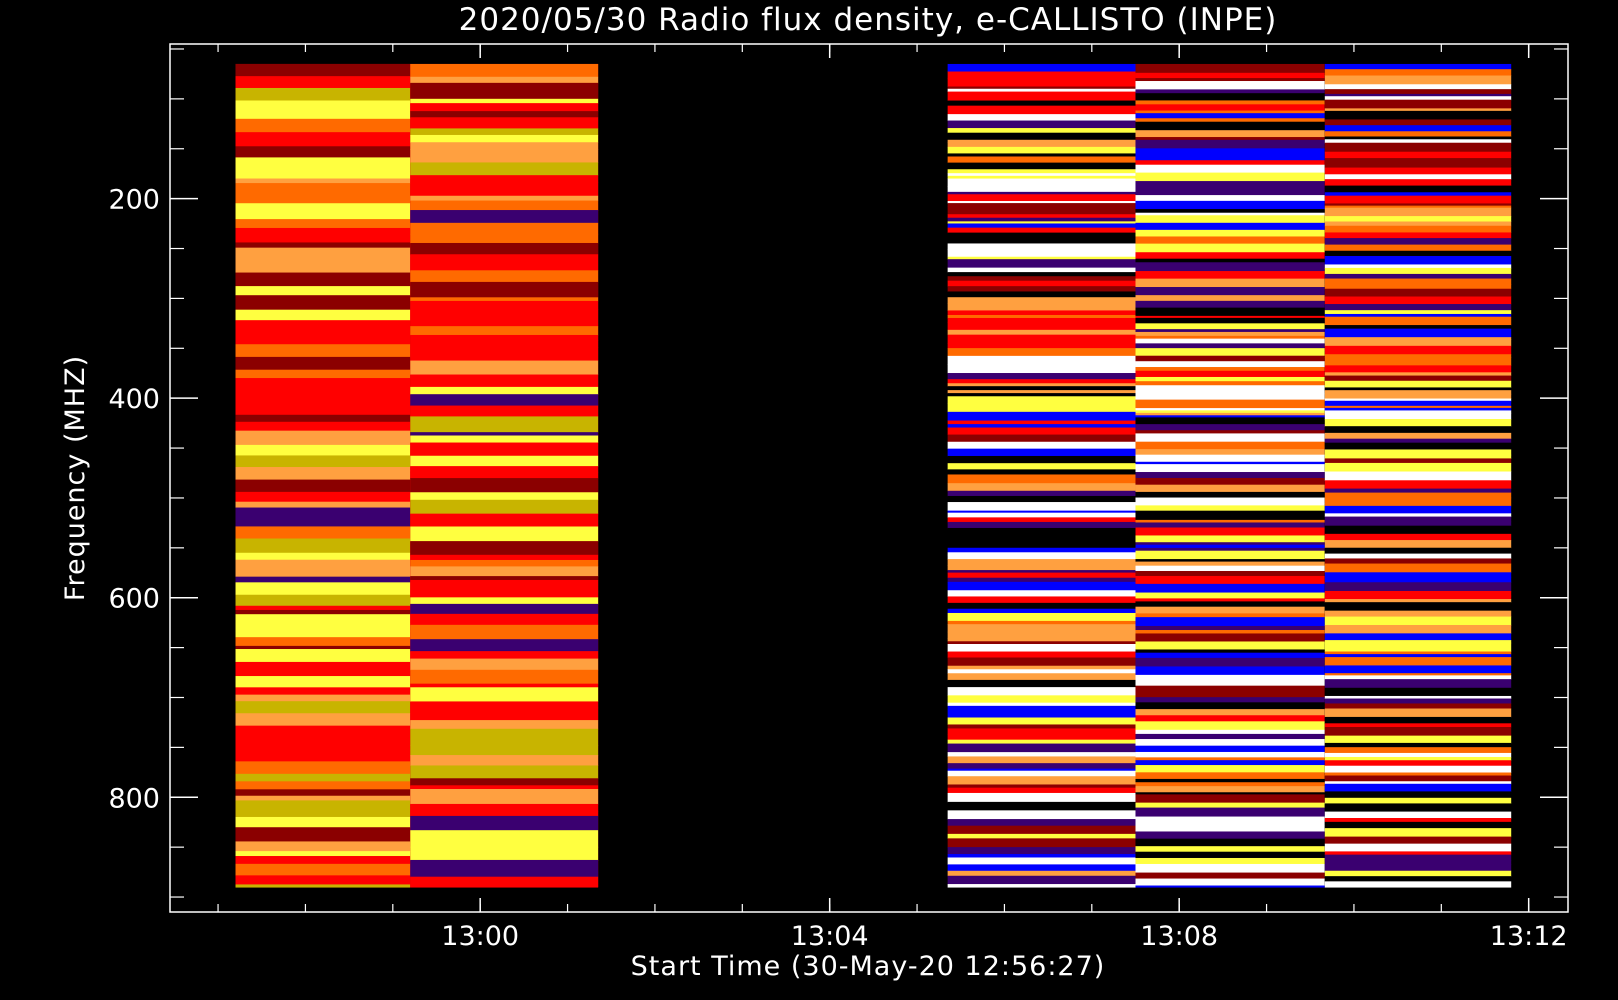  What do you see at coordinates (134, 399) in the screenshot?
I see `y-tick-label: 400` at bounding box center [134, 399].